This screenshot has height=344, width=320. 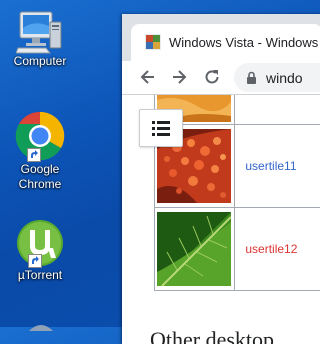 I want to click on desktop-icon-label: µTorrent, so click(x=40, y=275).